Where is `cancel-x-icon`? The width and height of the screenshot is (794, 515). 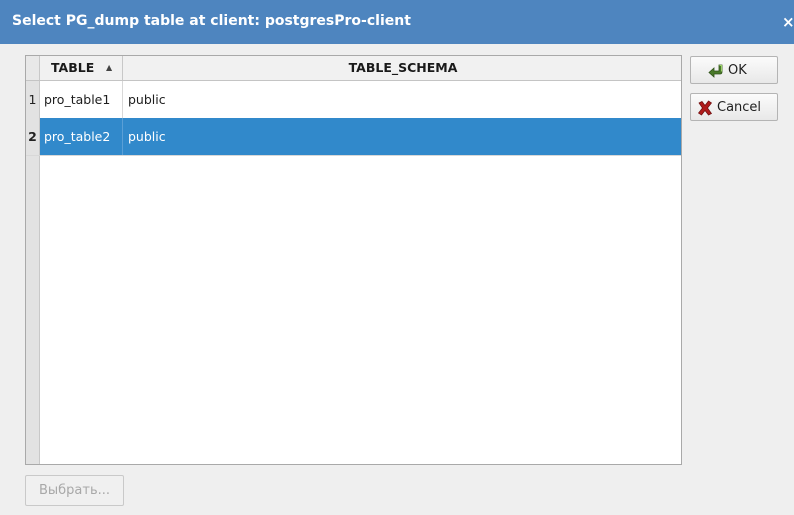 cancel-x-icon is located at coordinates (705, 108).